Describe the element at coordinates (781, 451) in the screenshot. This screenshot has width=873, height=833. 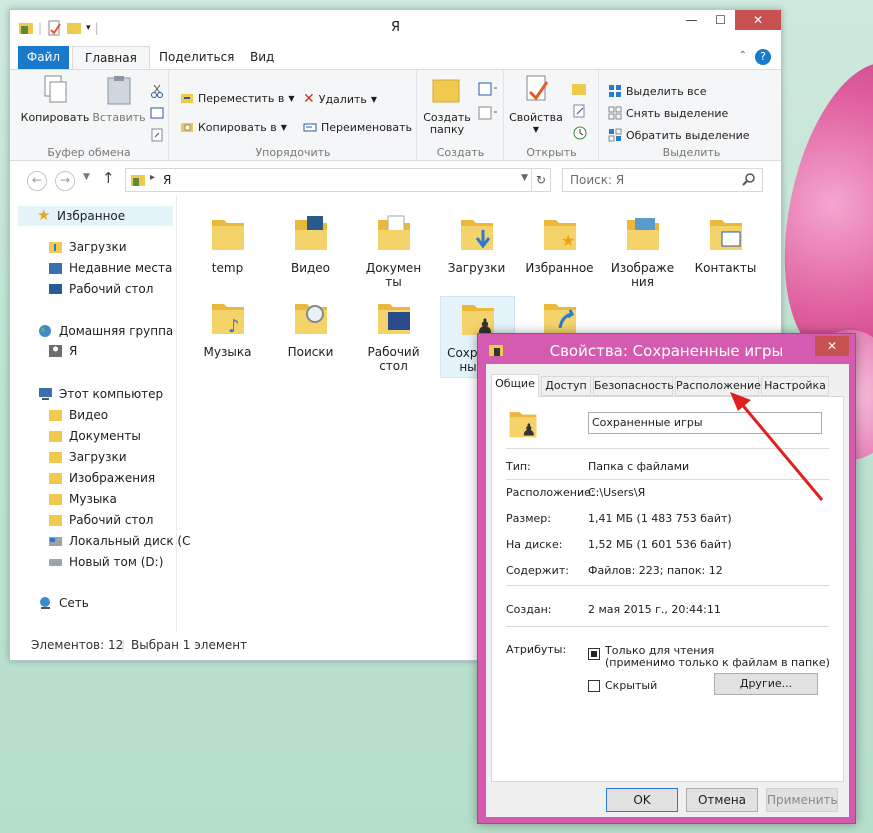
I see `arrow-shaft` at that location.